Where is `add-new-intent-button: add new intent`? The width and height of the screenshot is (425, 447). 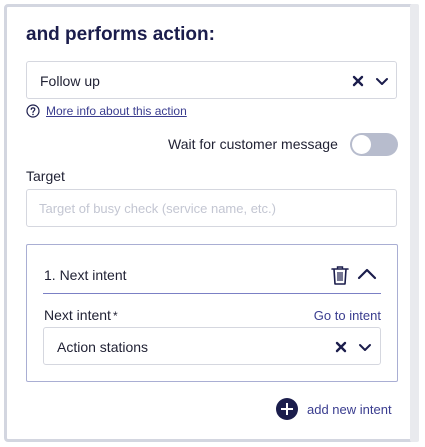
add-new-intent-button: add new intent is located at coordinates (334, 409).